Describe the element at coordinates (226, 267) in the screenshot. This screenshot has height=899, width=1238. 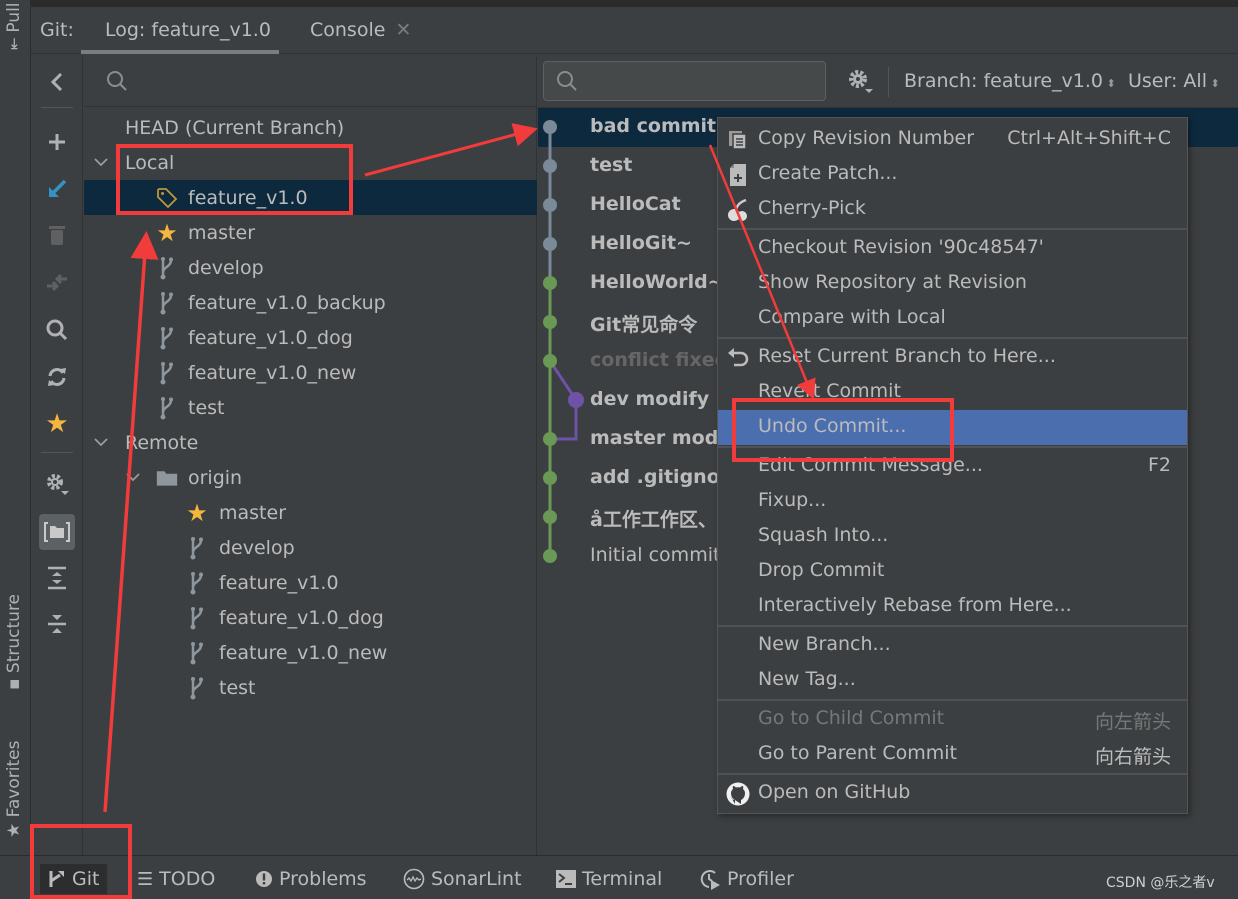
I see `tree-item-label: develop` at that location.